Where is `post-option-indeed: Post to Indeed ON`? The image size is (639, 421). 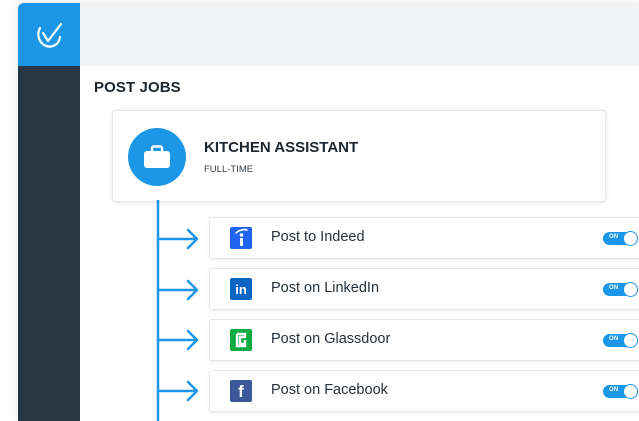 post-option-indeed: Post to Indeed ON is located at coordinates (424, 238).